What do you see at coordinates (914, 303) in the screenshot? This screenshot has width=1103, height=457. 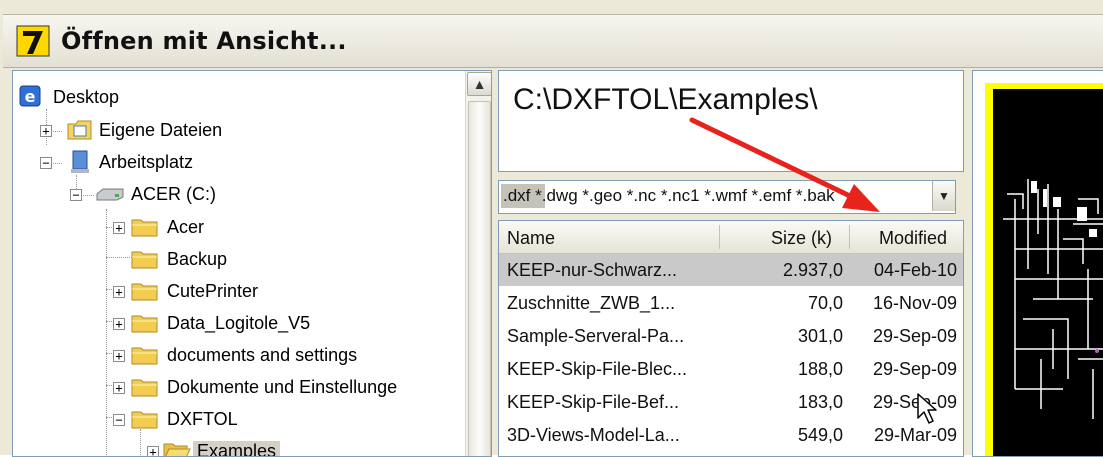 I see `file-modified: 16-Nov-09` at bounding box center [914, 303].